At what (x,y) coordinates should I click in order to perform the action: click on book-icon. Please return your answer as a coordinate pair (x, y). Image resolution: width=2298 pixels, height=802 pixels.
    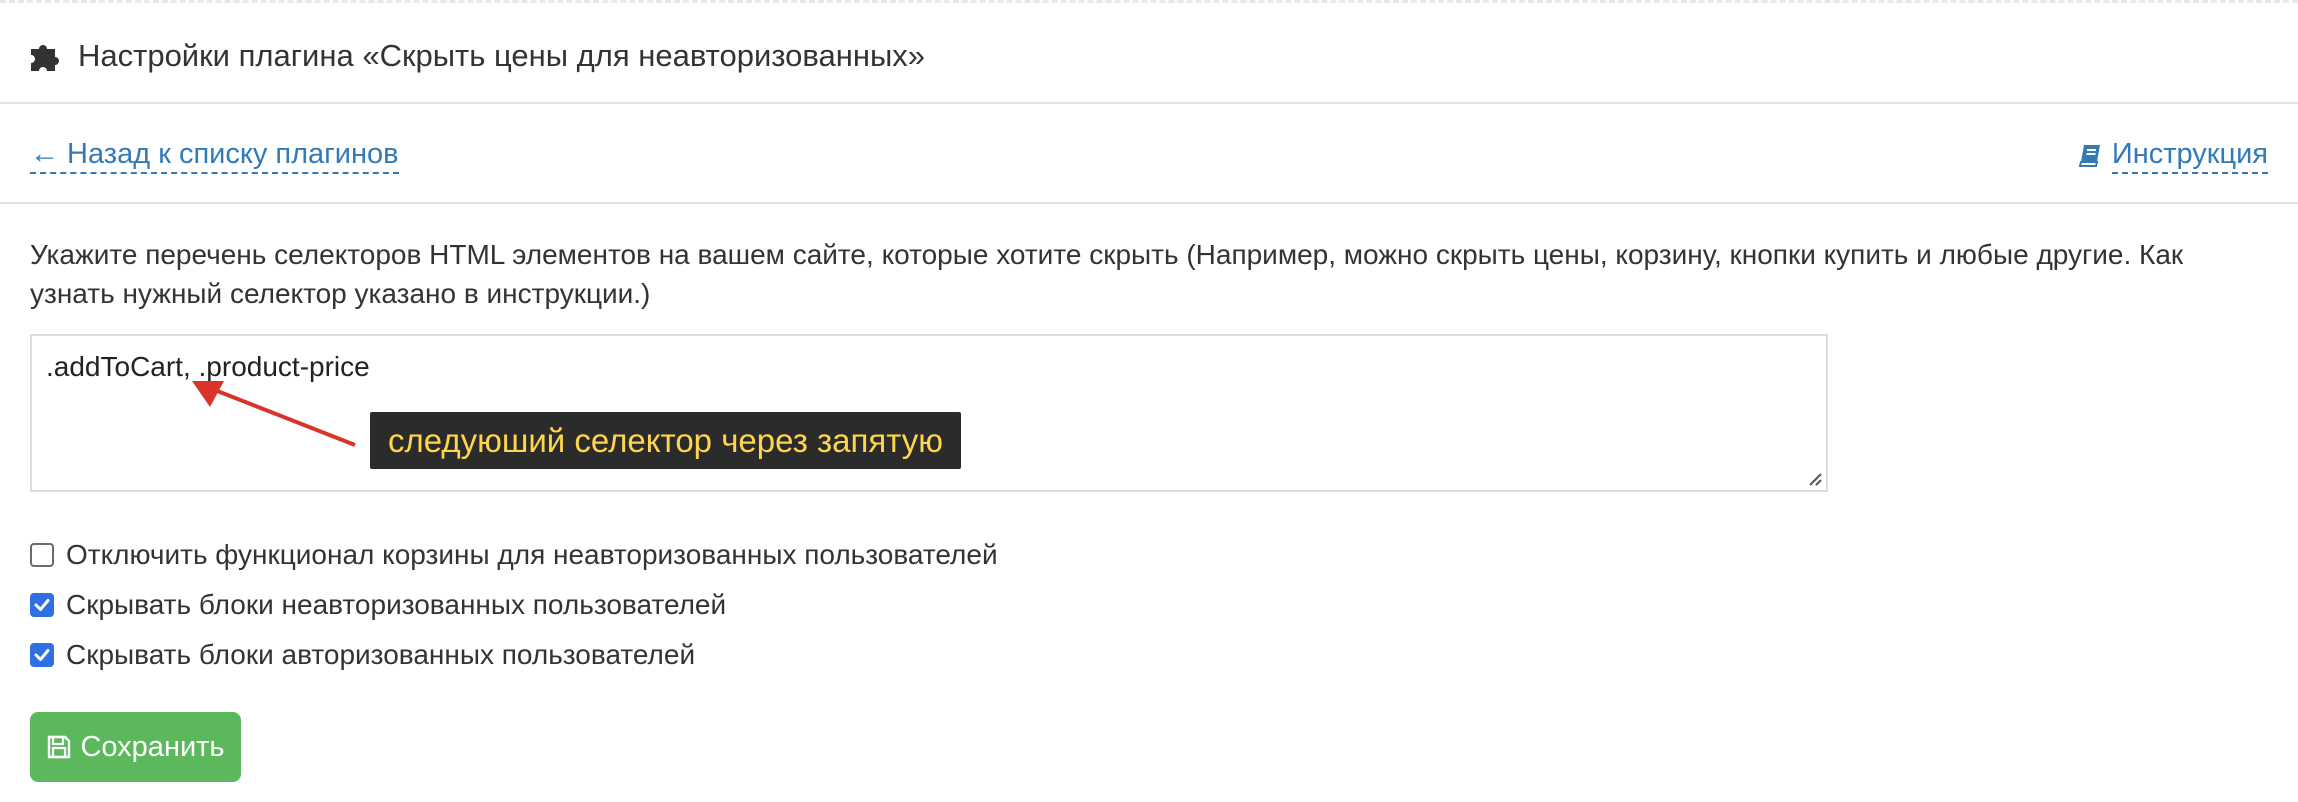
    Looking at the image, I should click on (2089, 156).